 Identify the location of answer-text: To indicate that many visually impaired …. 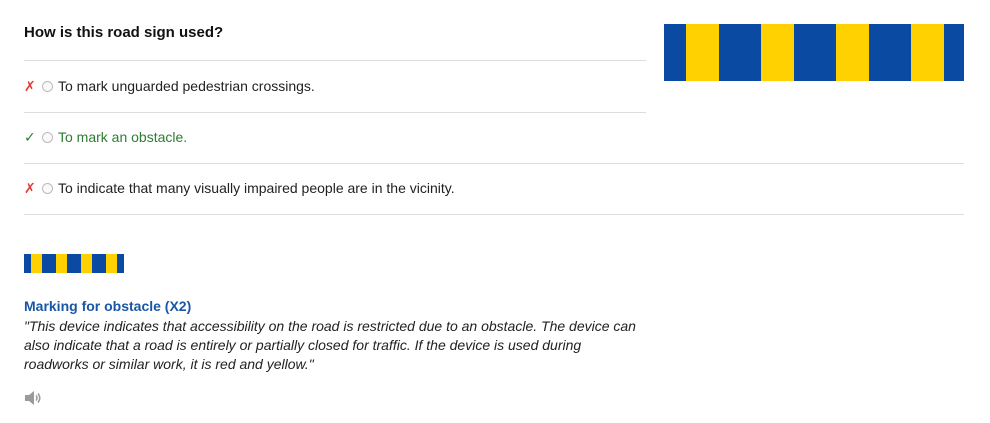
(256, 188).